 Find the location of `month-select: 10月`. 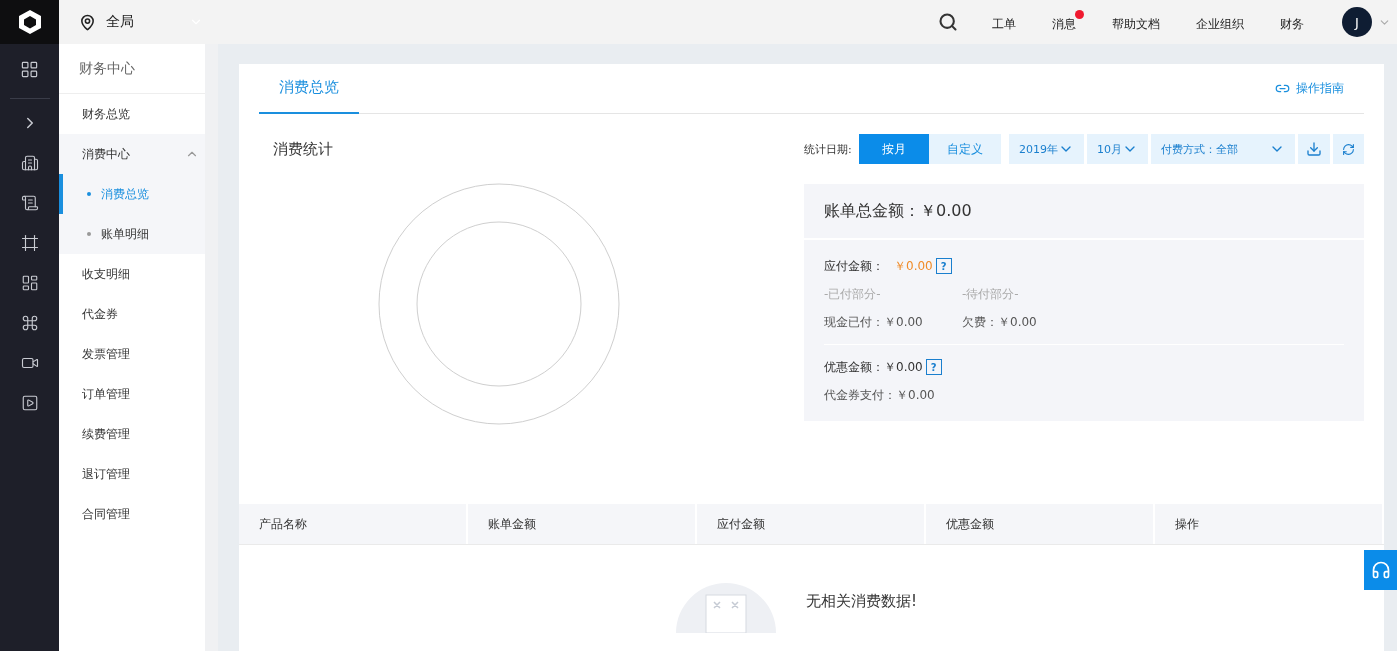

month-select: 10月 is located at coordinates (1117, 149).